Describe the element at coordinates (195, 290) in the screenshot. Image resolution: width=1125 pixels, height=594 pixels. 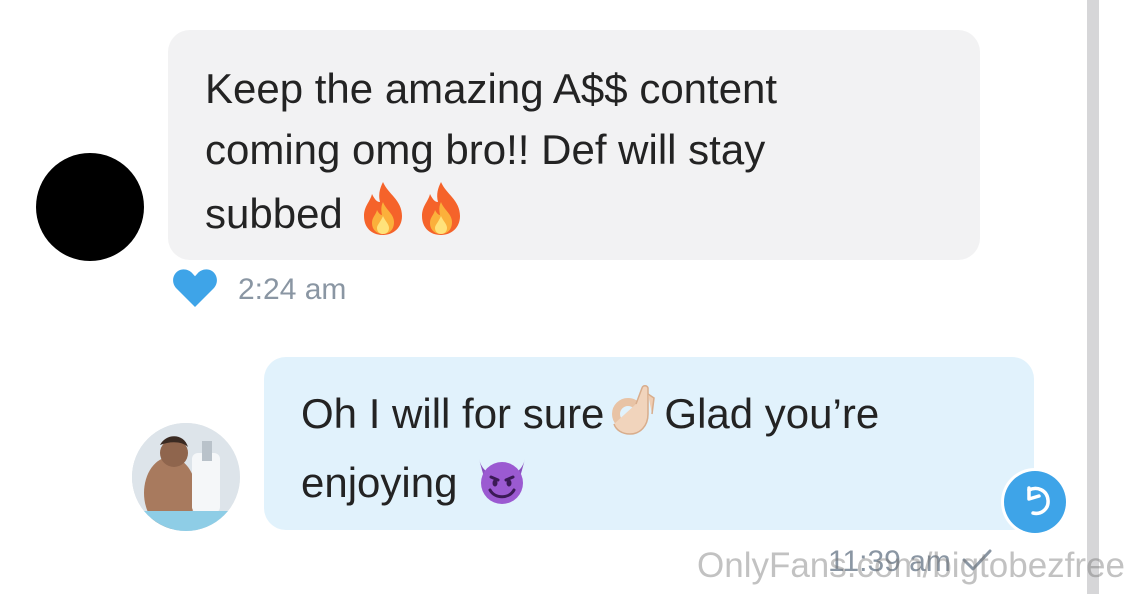
I see `heart-icon` at that location.